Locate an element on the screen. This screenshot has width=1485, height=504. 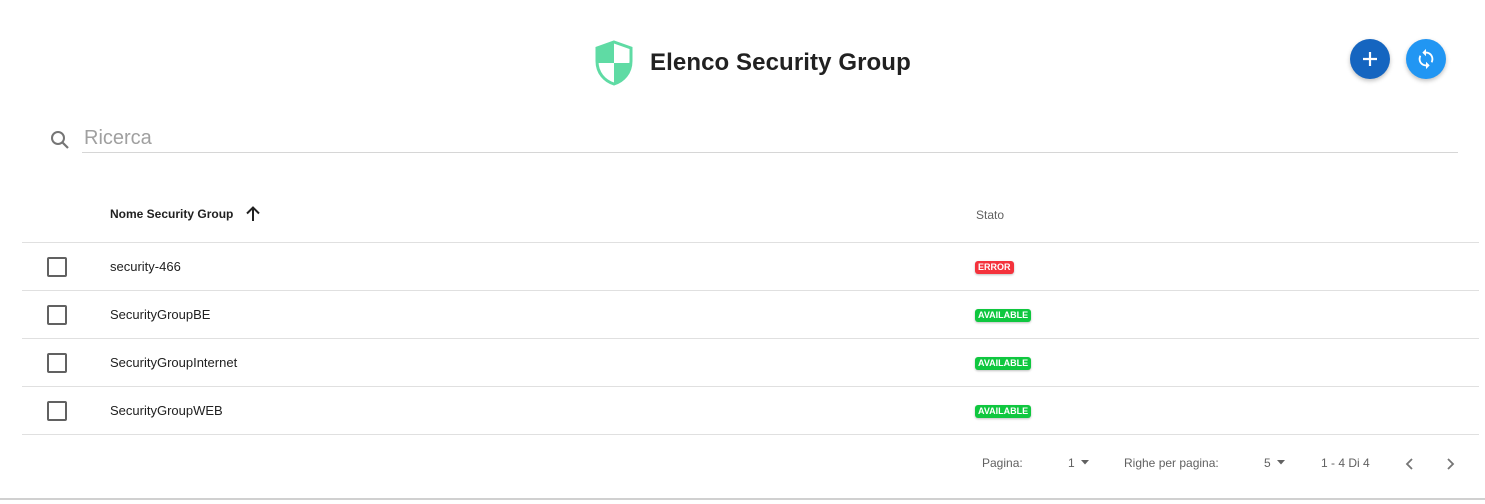
page-label: Pagina: is located at coordinates (1002, 463).